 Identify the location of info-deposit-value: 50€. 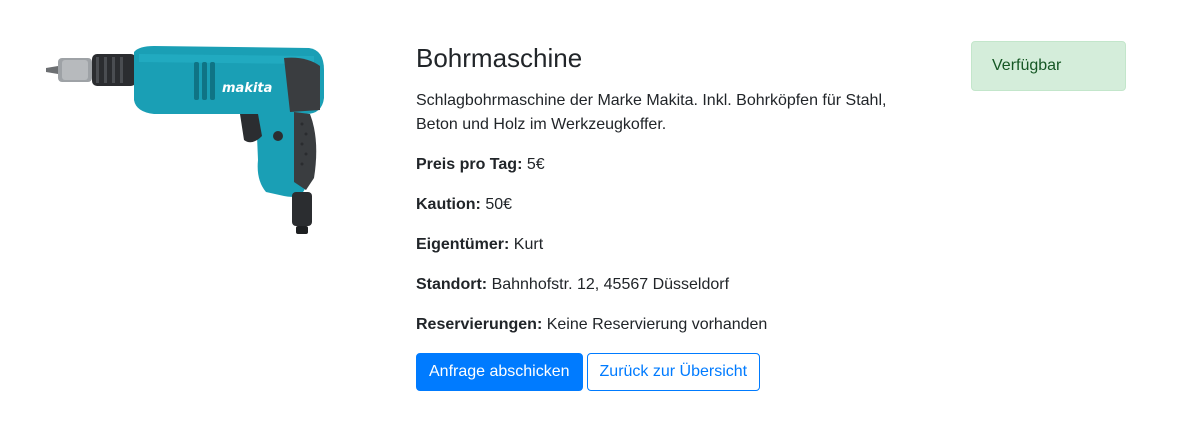
(499, 204).